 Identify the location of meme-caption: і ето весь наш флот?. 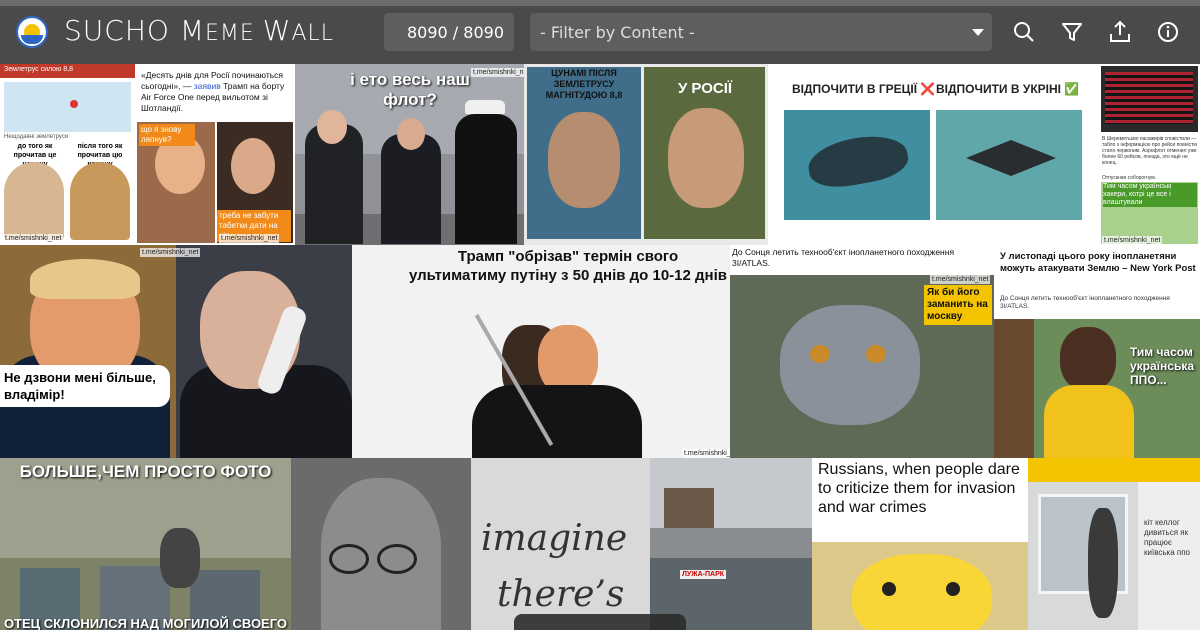
(410, 89).